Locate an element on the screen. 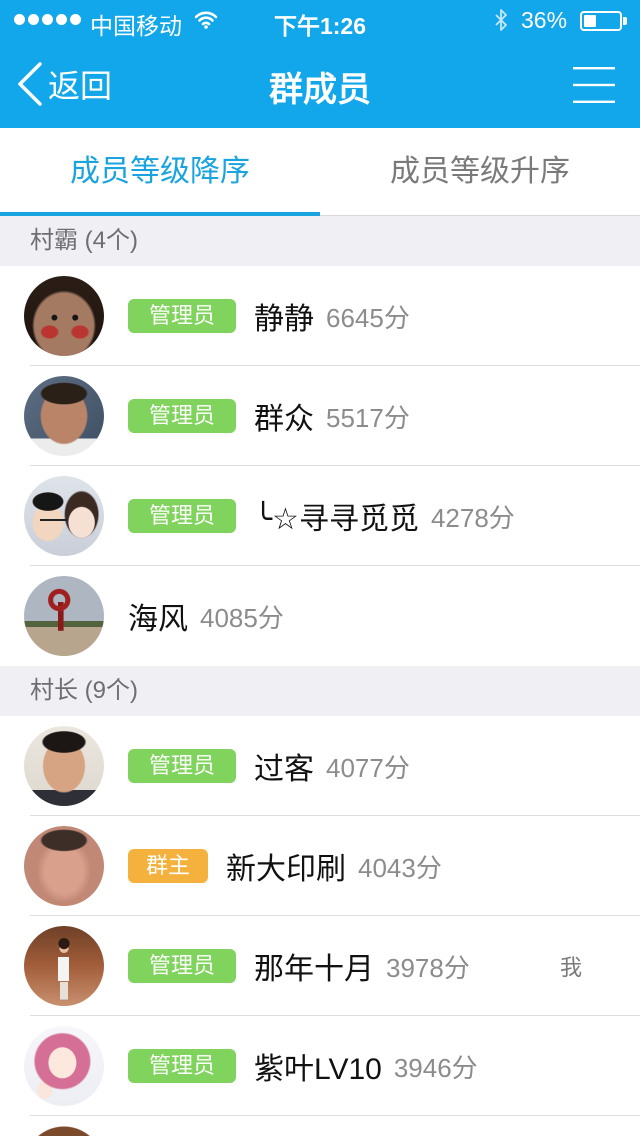  sort-tabs: 成员等级降序 成员等级升序 is located at coordinates (320, 172).